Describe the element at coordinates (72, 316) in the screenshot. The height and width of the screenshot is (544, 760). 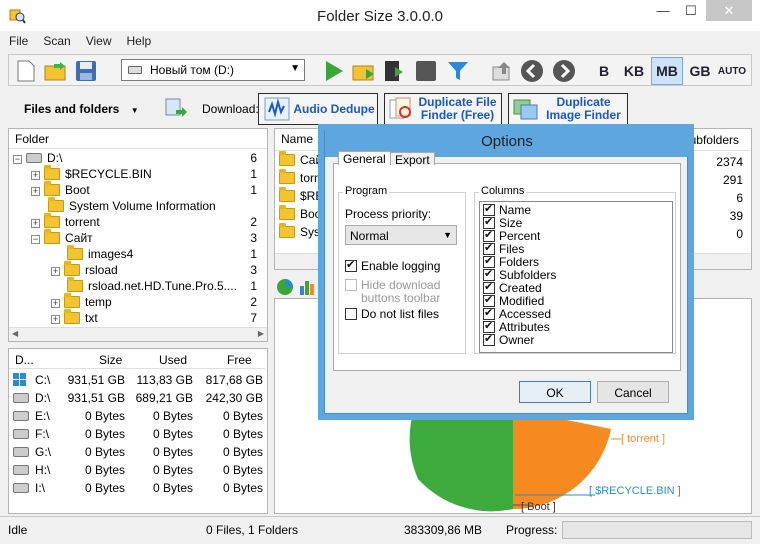
I see `folder-icon` at that location.